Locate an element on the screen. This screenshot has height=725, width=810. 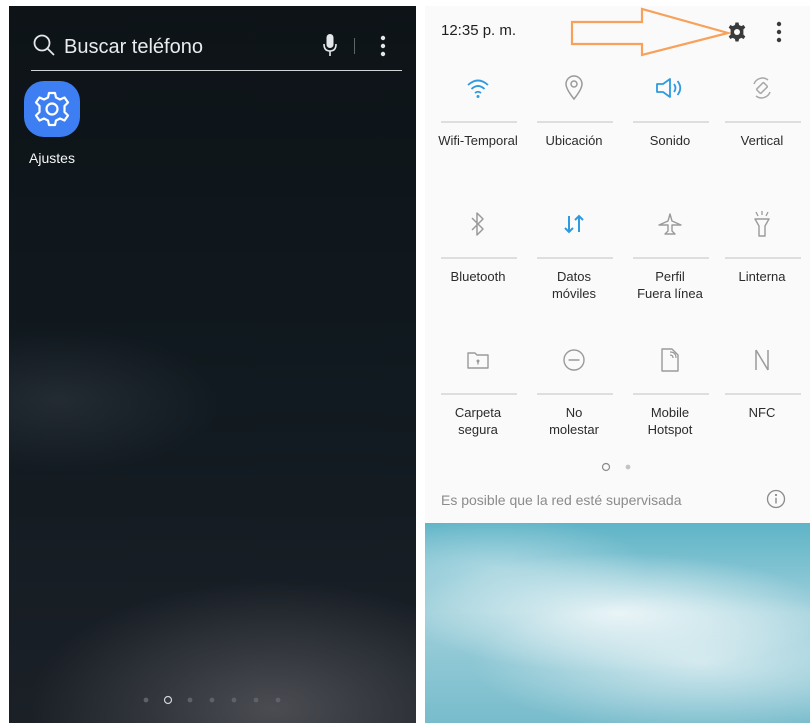
tile-label: Sonido is located at coordinates (670, 140).